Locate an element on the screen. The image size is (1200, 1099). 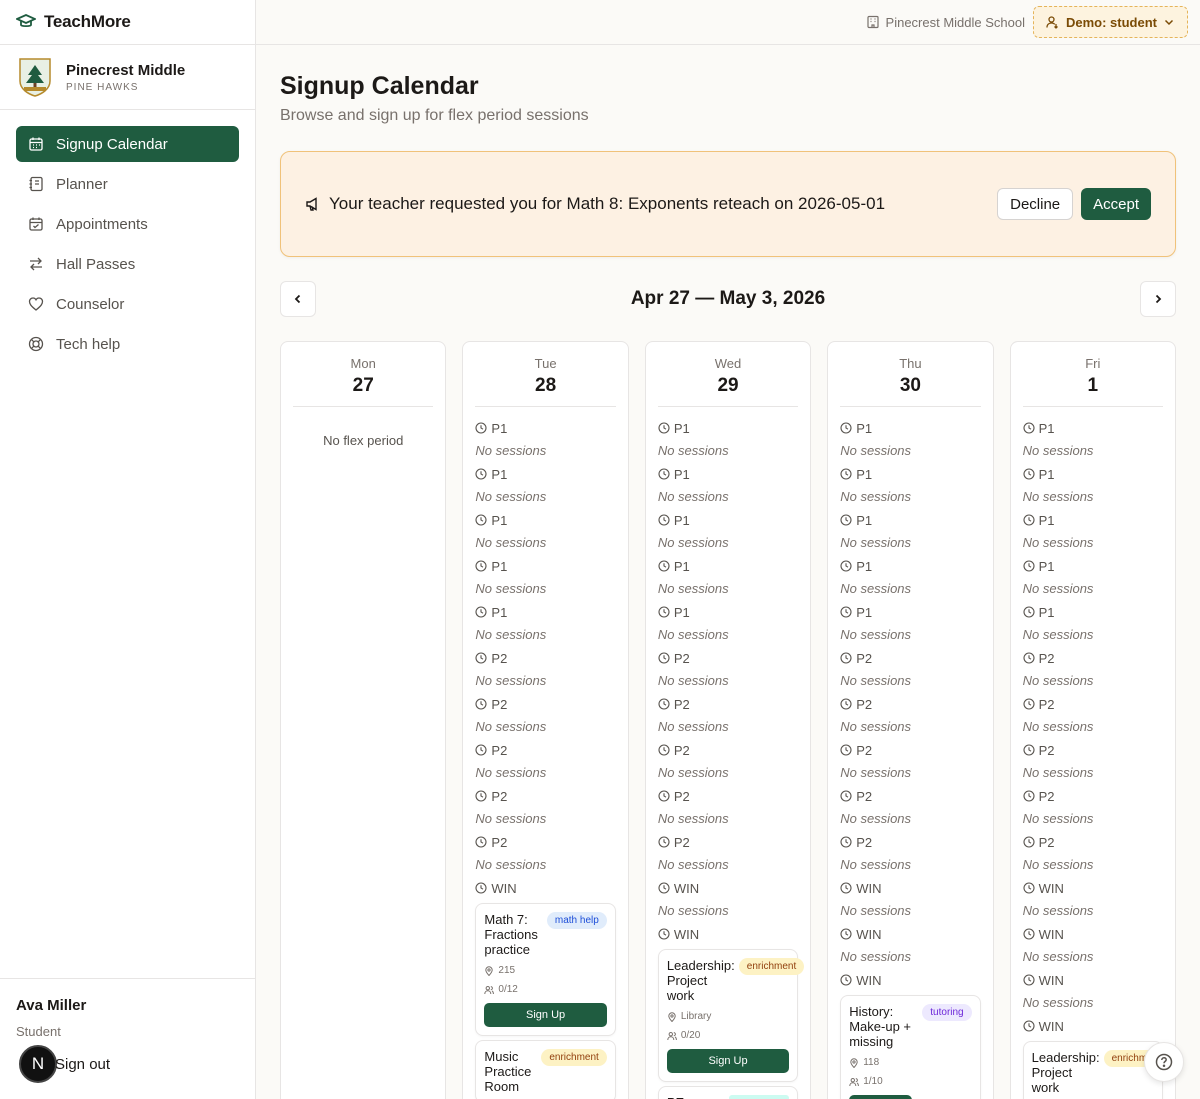
session-card: PE is located at coordinates (728, 1092).